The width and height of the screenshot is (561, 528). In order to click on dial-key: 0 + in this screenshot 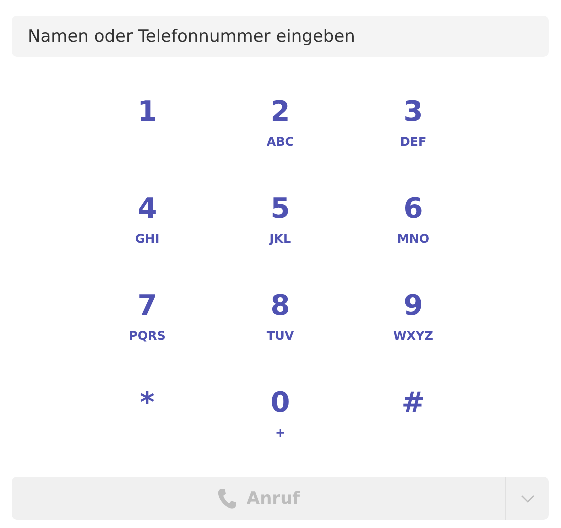, I will do `click(280, 416)`.